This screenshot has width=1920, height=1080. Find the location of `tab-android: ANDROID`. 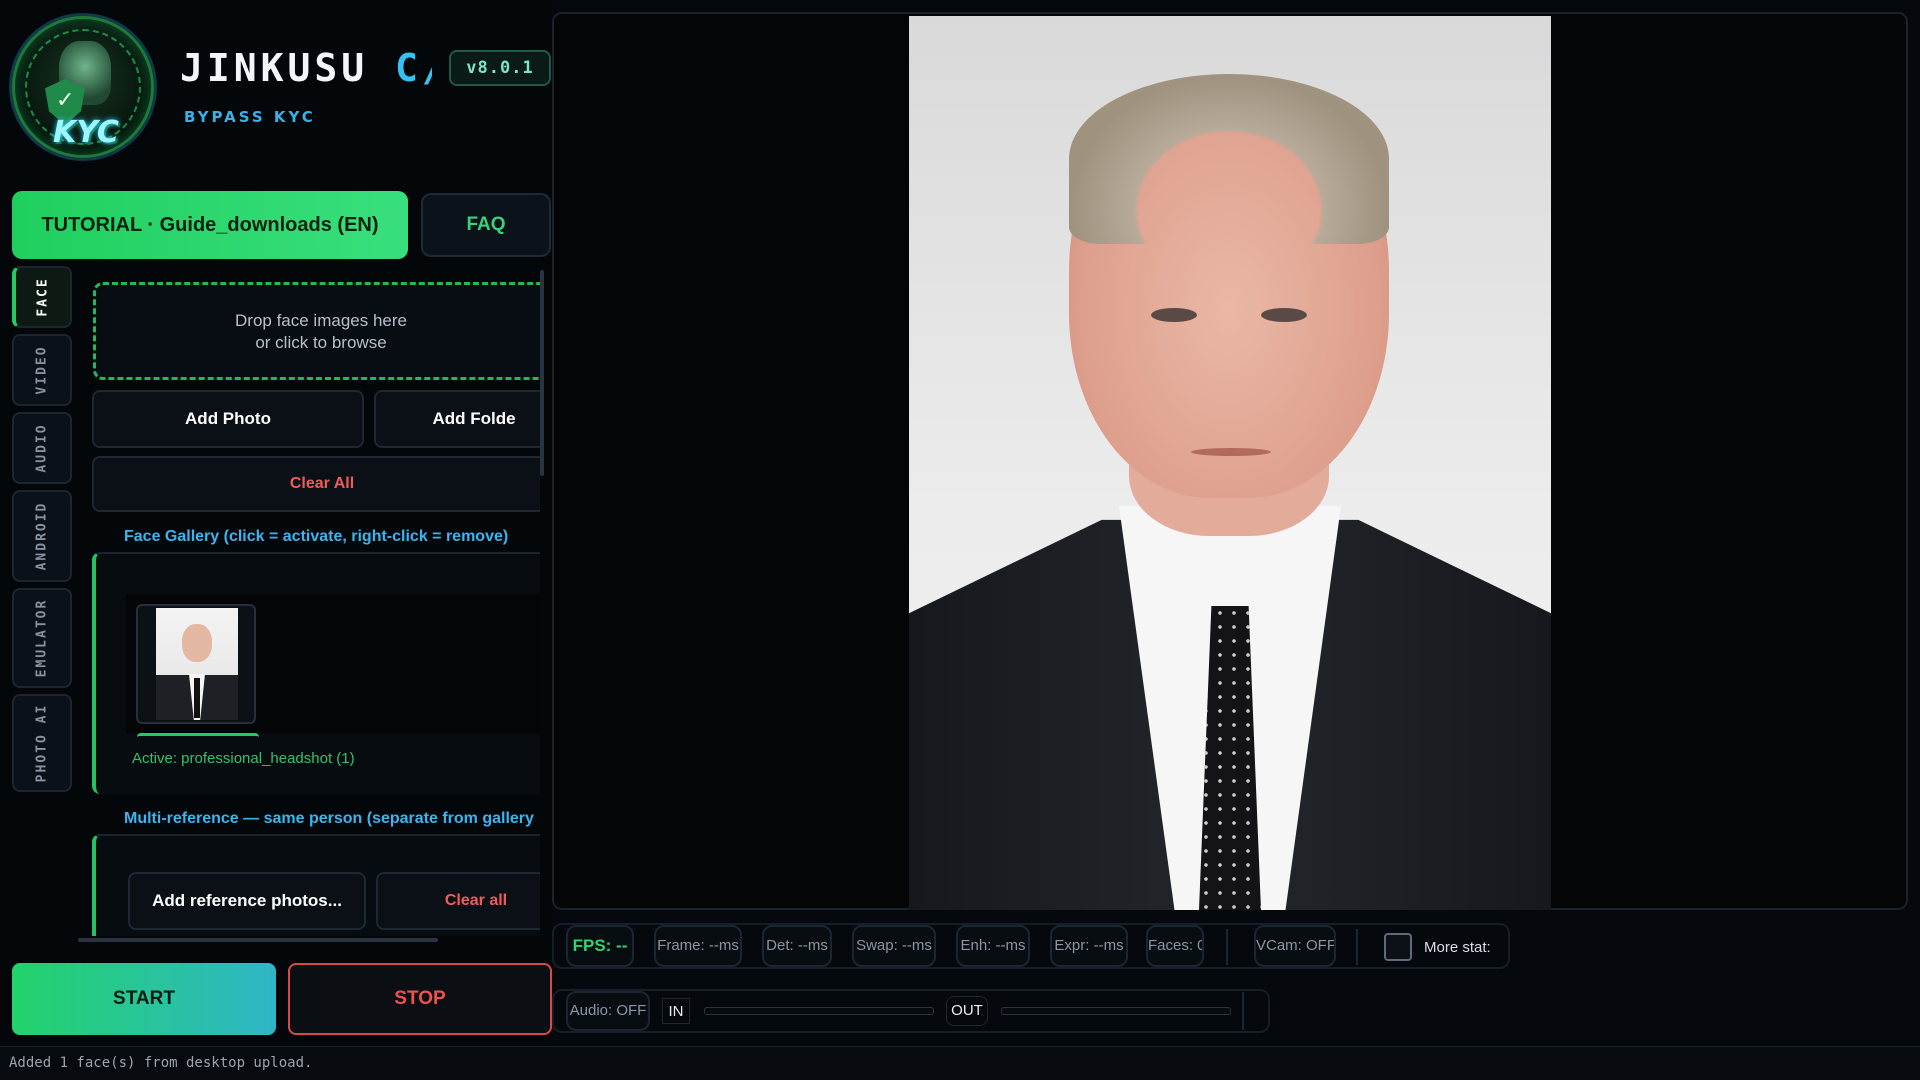

tab-android: ANDROID is located at coordinates (42, 536).